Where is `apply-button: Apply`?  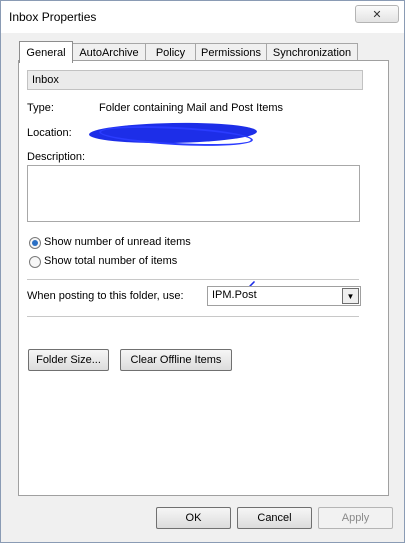 apply-button: Apply is located at coordinates (355, 518).